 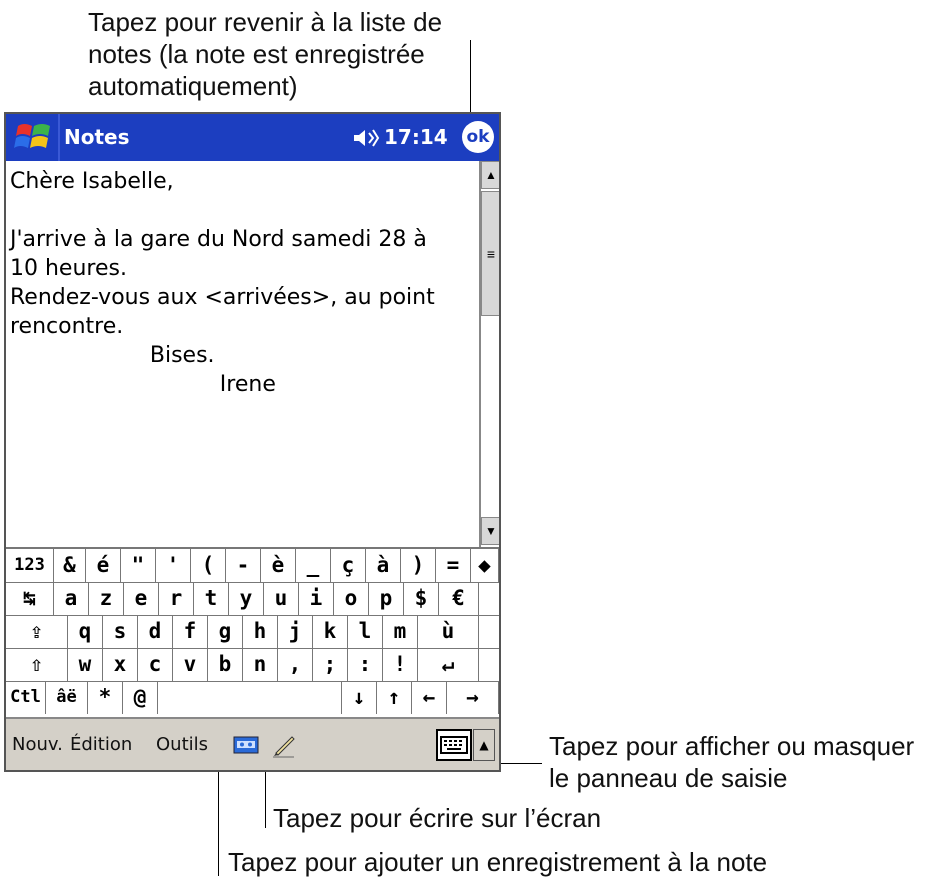 I want to click on key: ⇪, so click(x=37, y=631).